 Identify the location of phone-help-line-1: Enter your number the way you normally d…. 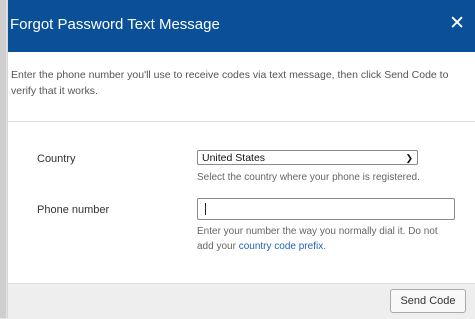
(317, 231).